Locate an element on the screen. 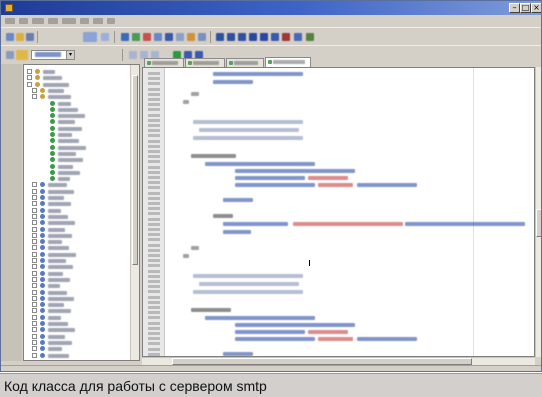 The height and width of the screenshot is (397, 542). menu-view is located at coordinates (53, 21).